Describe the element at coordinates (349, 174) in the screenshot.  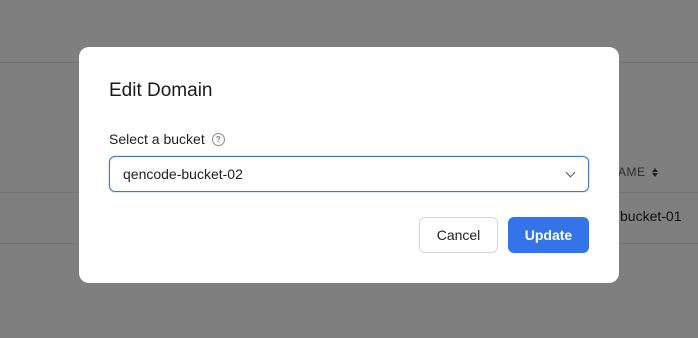
I see `bucket-select: qencode-bucket-02` at that location.